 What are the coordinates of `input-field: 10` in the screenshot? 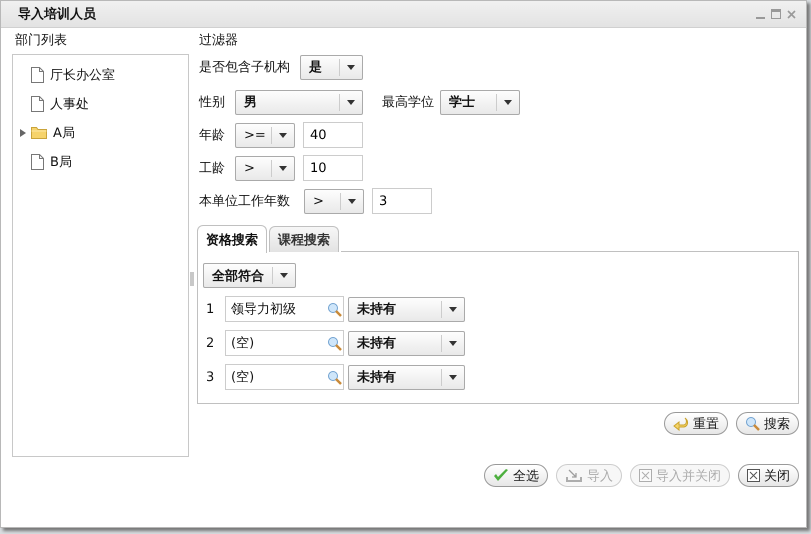 It's located at (333, 168).